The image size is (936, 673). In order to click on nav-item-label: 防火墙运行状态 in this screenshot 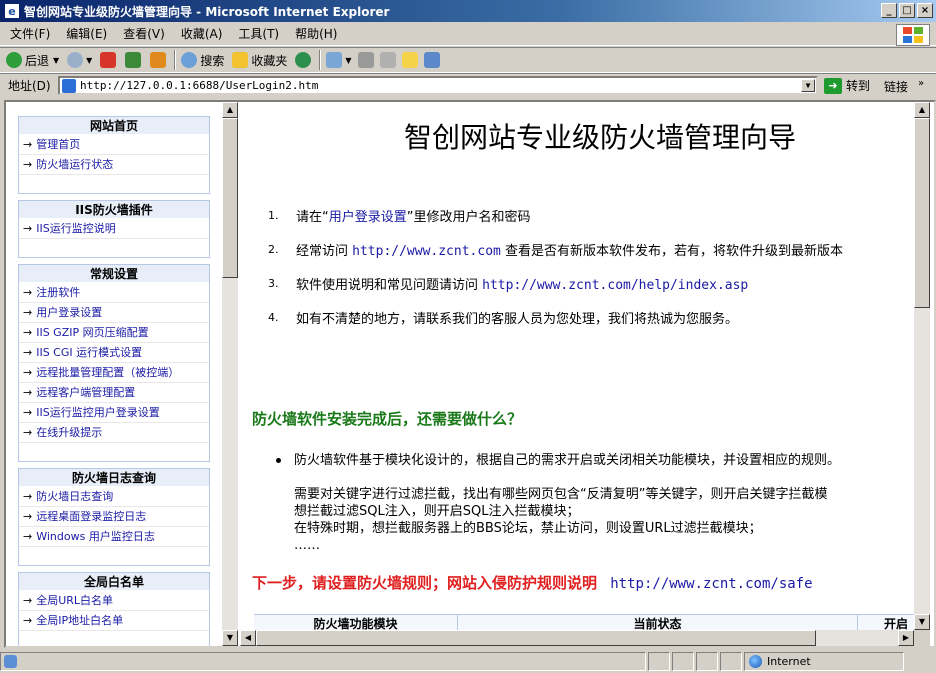, I will do `click(75, 164)`.